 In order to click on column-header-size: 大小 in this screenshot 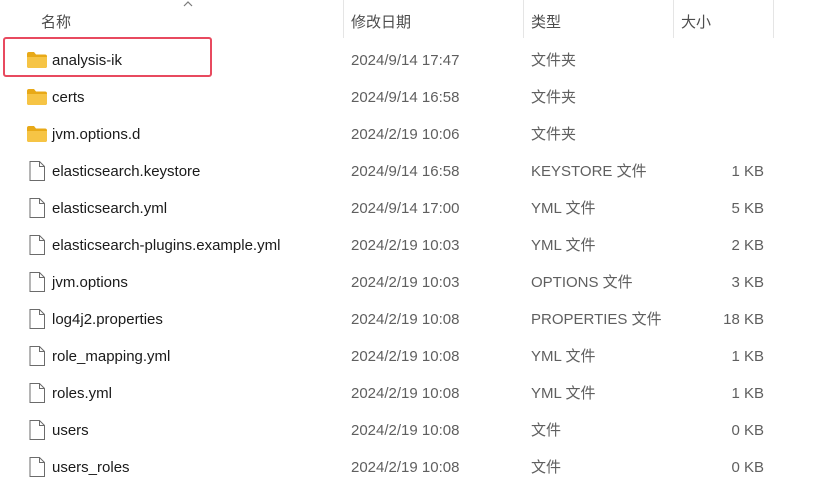, I will do `click(696, 21)`.